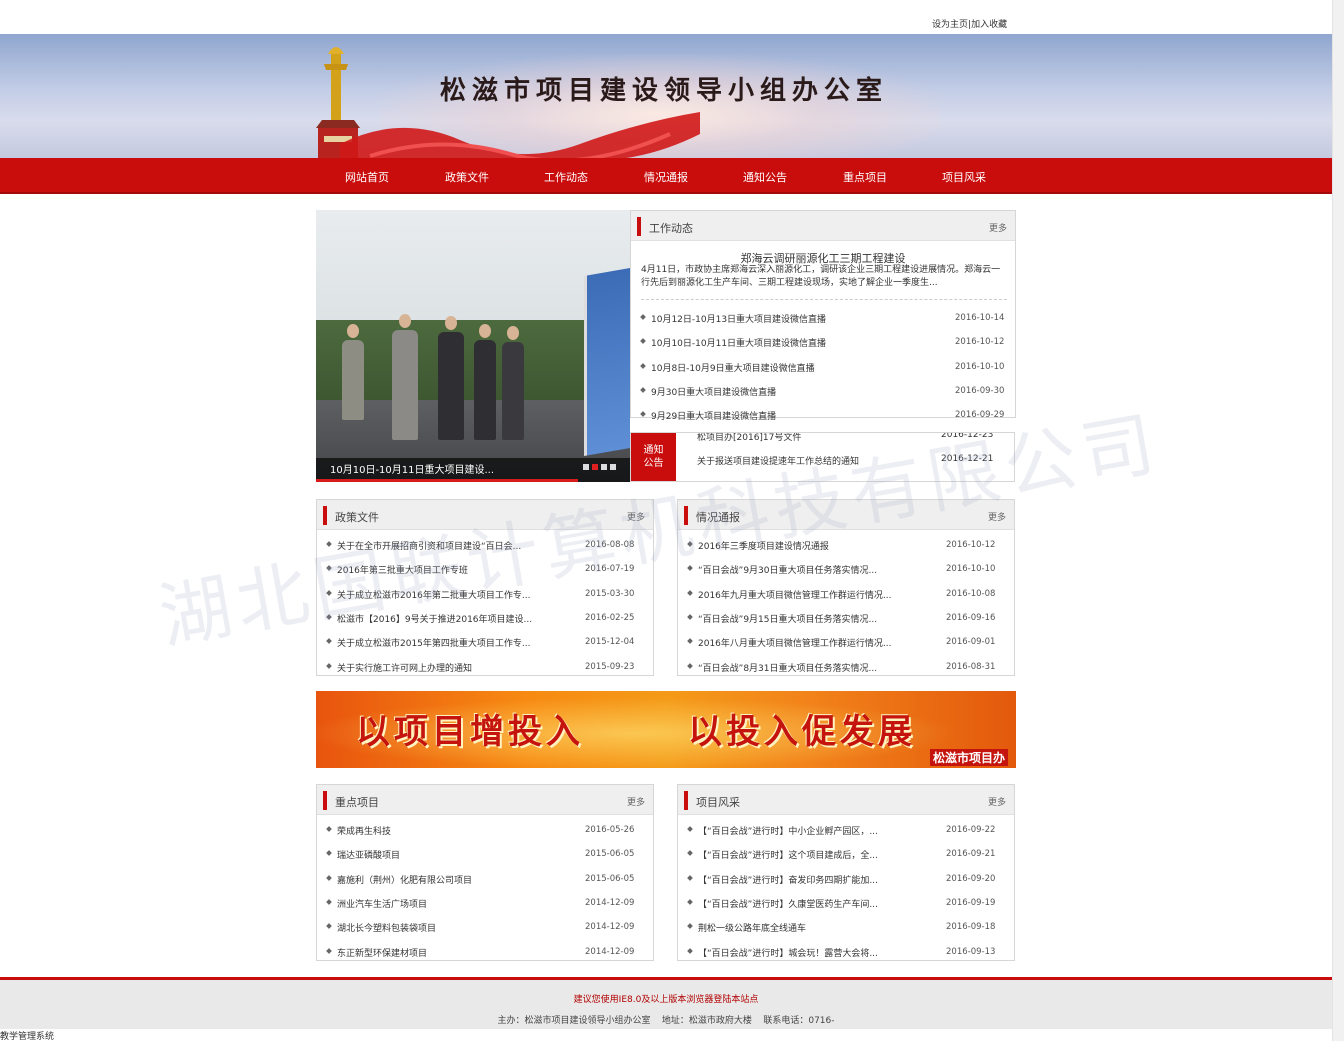  I want to click on list-item-date: 2016-10-14, so click(980, 318).